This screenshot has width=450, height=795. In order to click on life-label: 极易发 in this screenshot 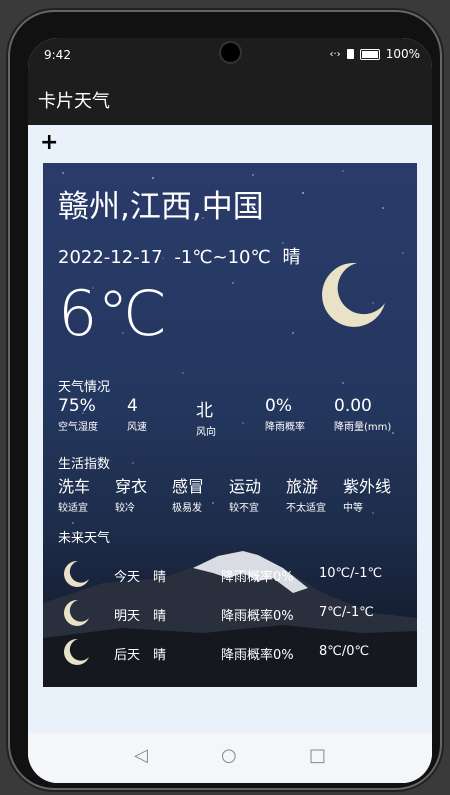, I will do `click(187, 508)`.